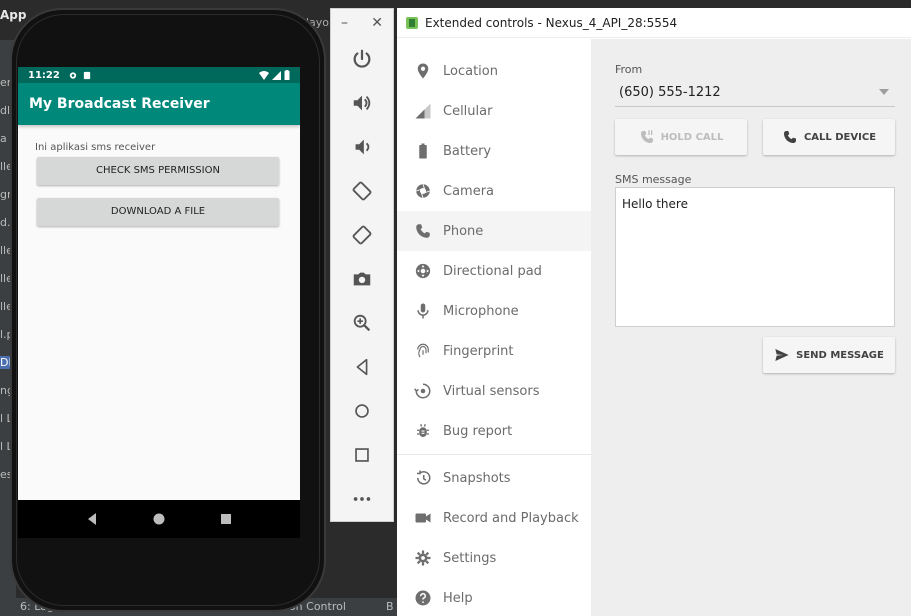 The height and width of the screenshot is (616, 911). Describe the element at coordinates (494, 151) in the screenshot. I see `sidebar-item-battery: Battery` at that location.